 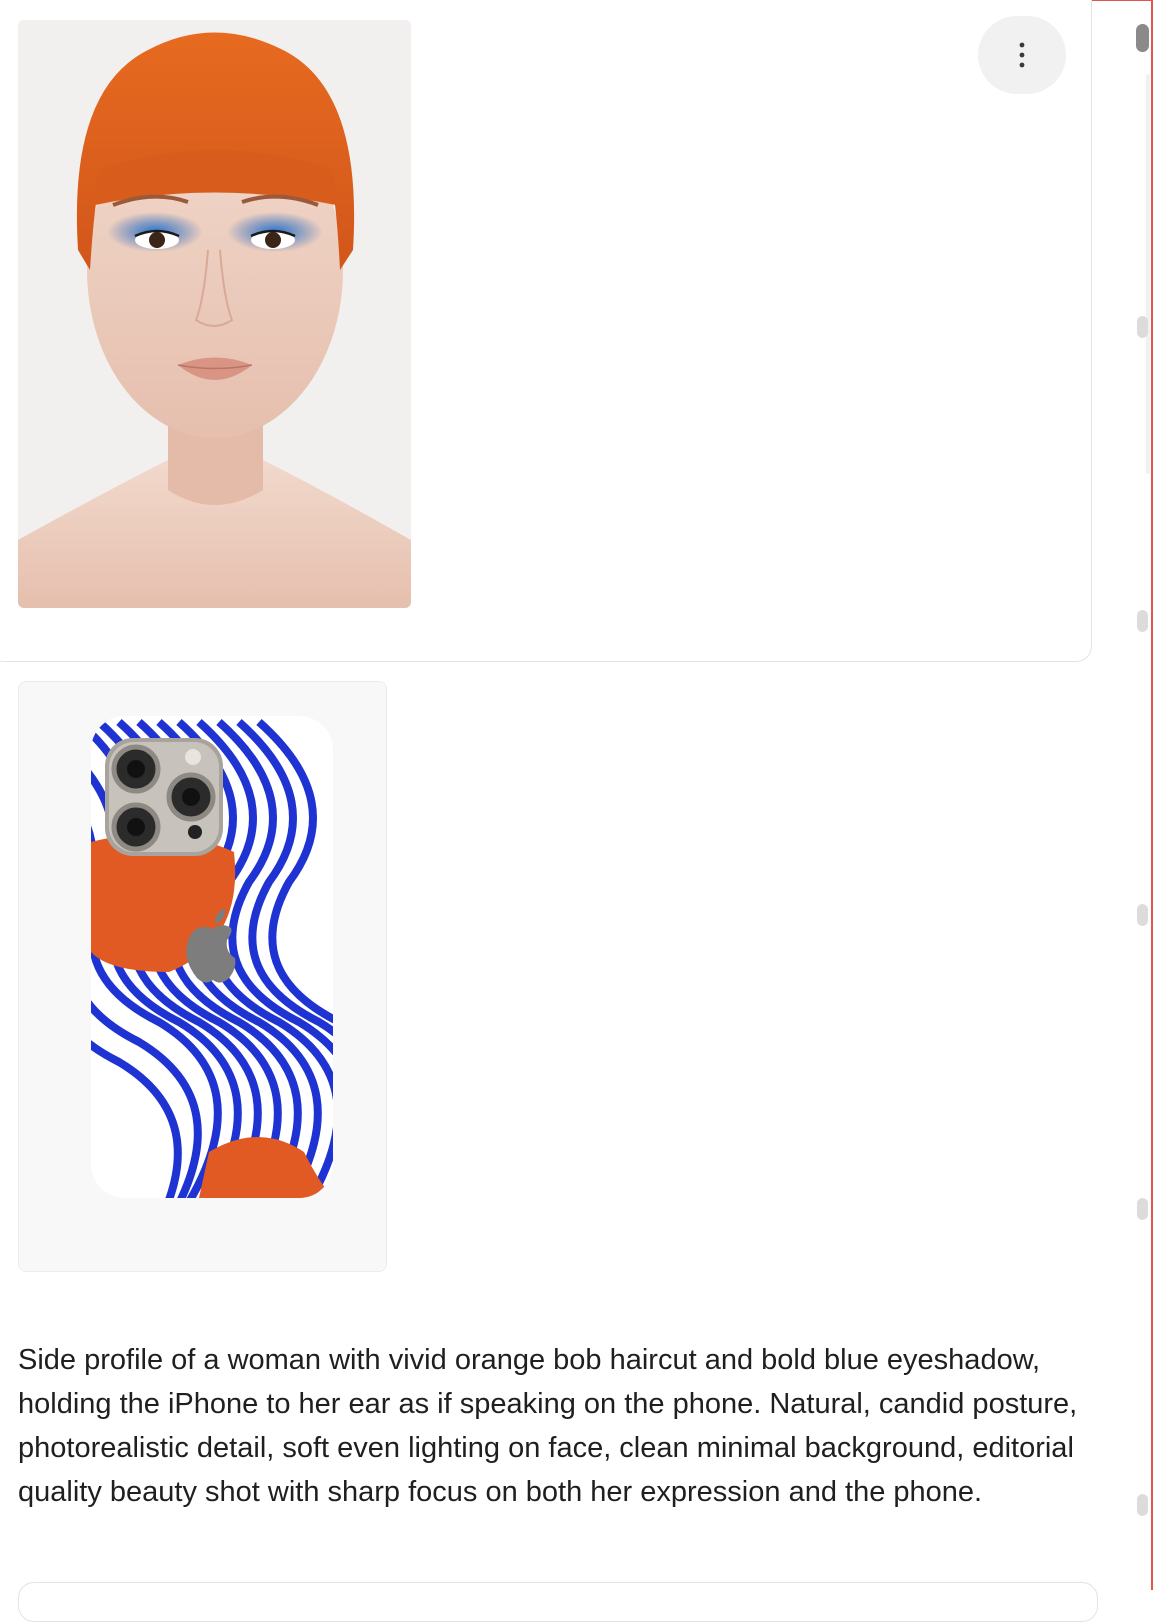 I want to click on portrait-illustration, so click(x=214, y=314).